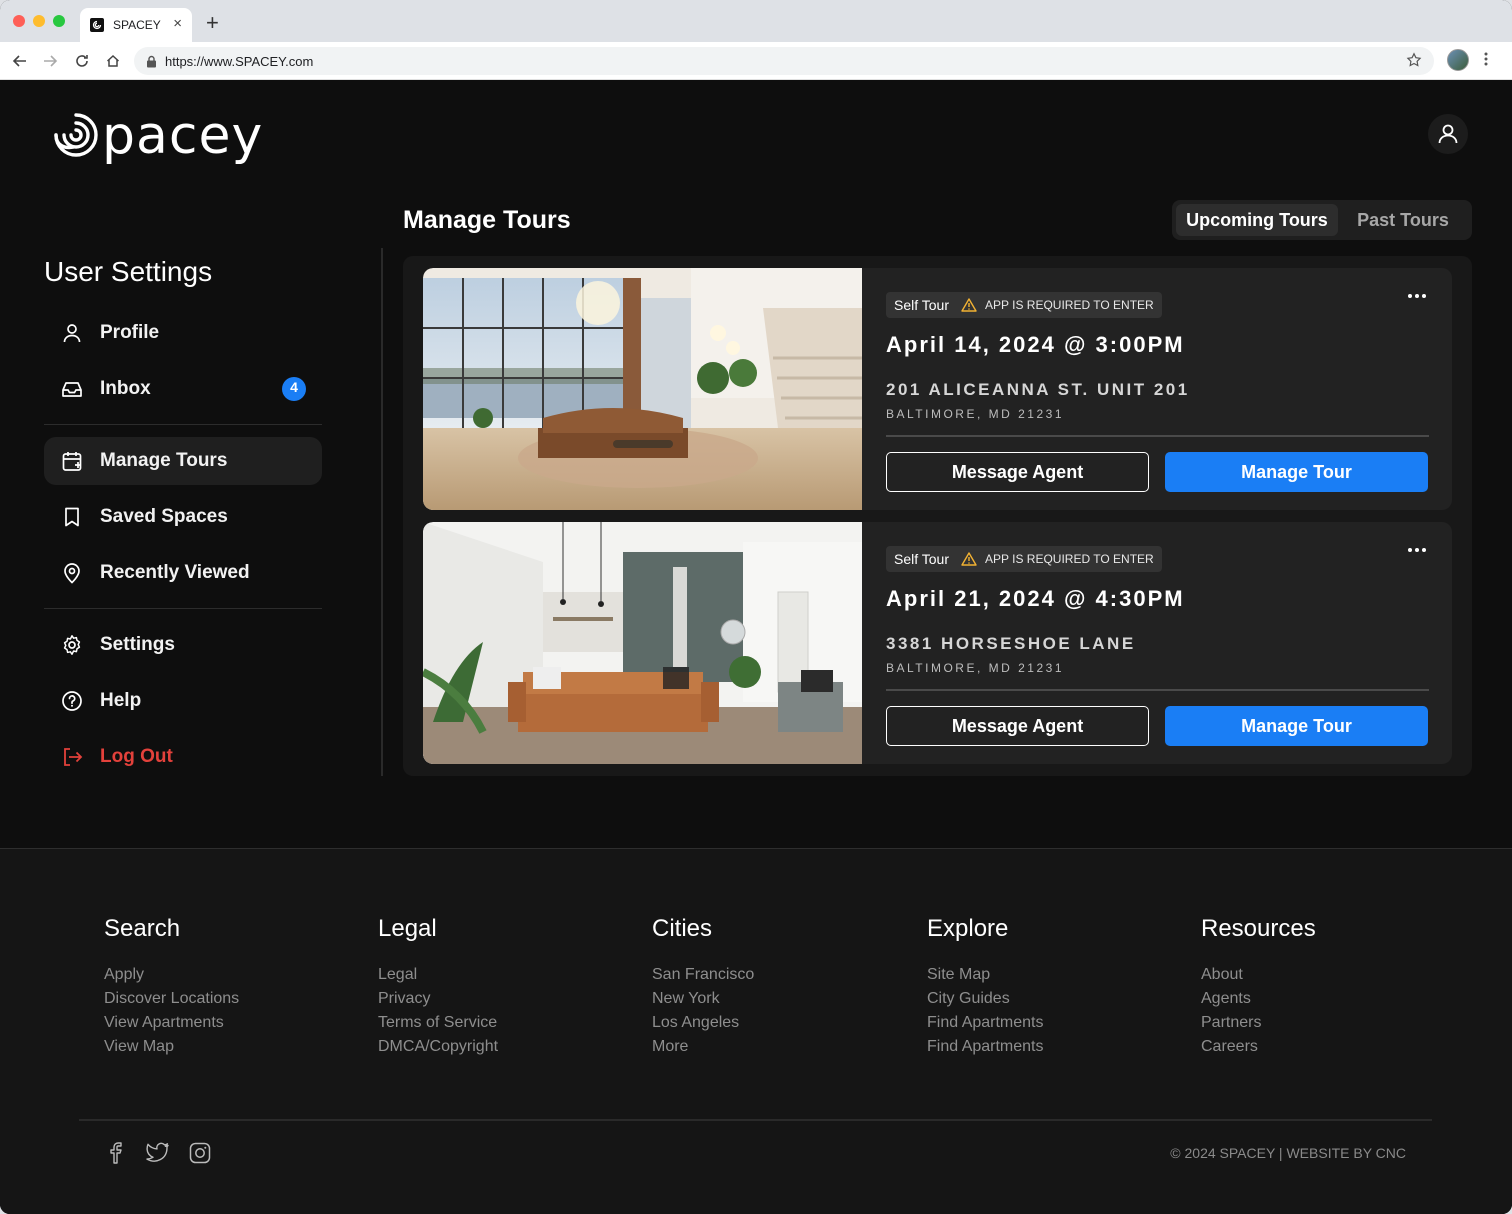 The image size is (1512, 1214). What do you see at coordinates (1258, 975) in the screenshot?
I see `footer-link: About` at bounding box center [1258, 975].